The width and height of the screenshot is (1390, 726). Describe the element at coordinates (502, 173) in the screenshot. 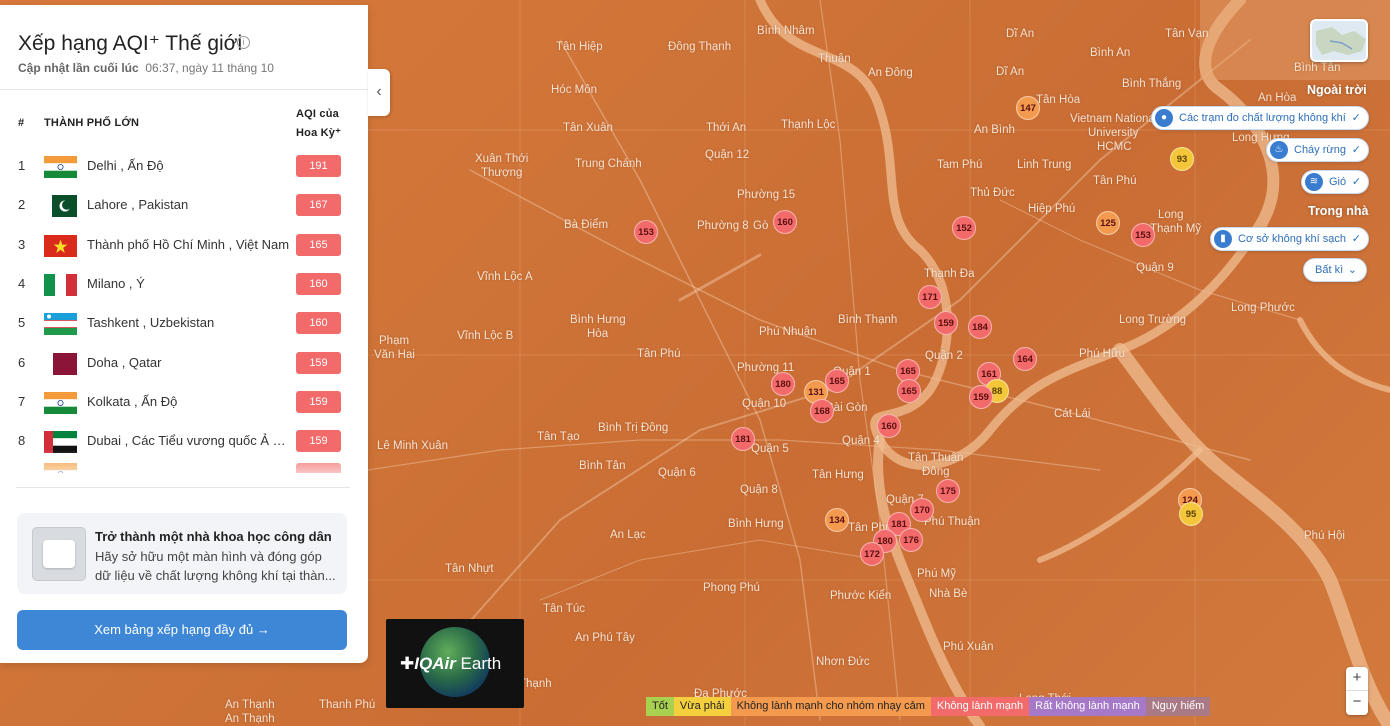

I see `place-label: Thượng` at that location.